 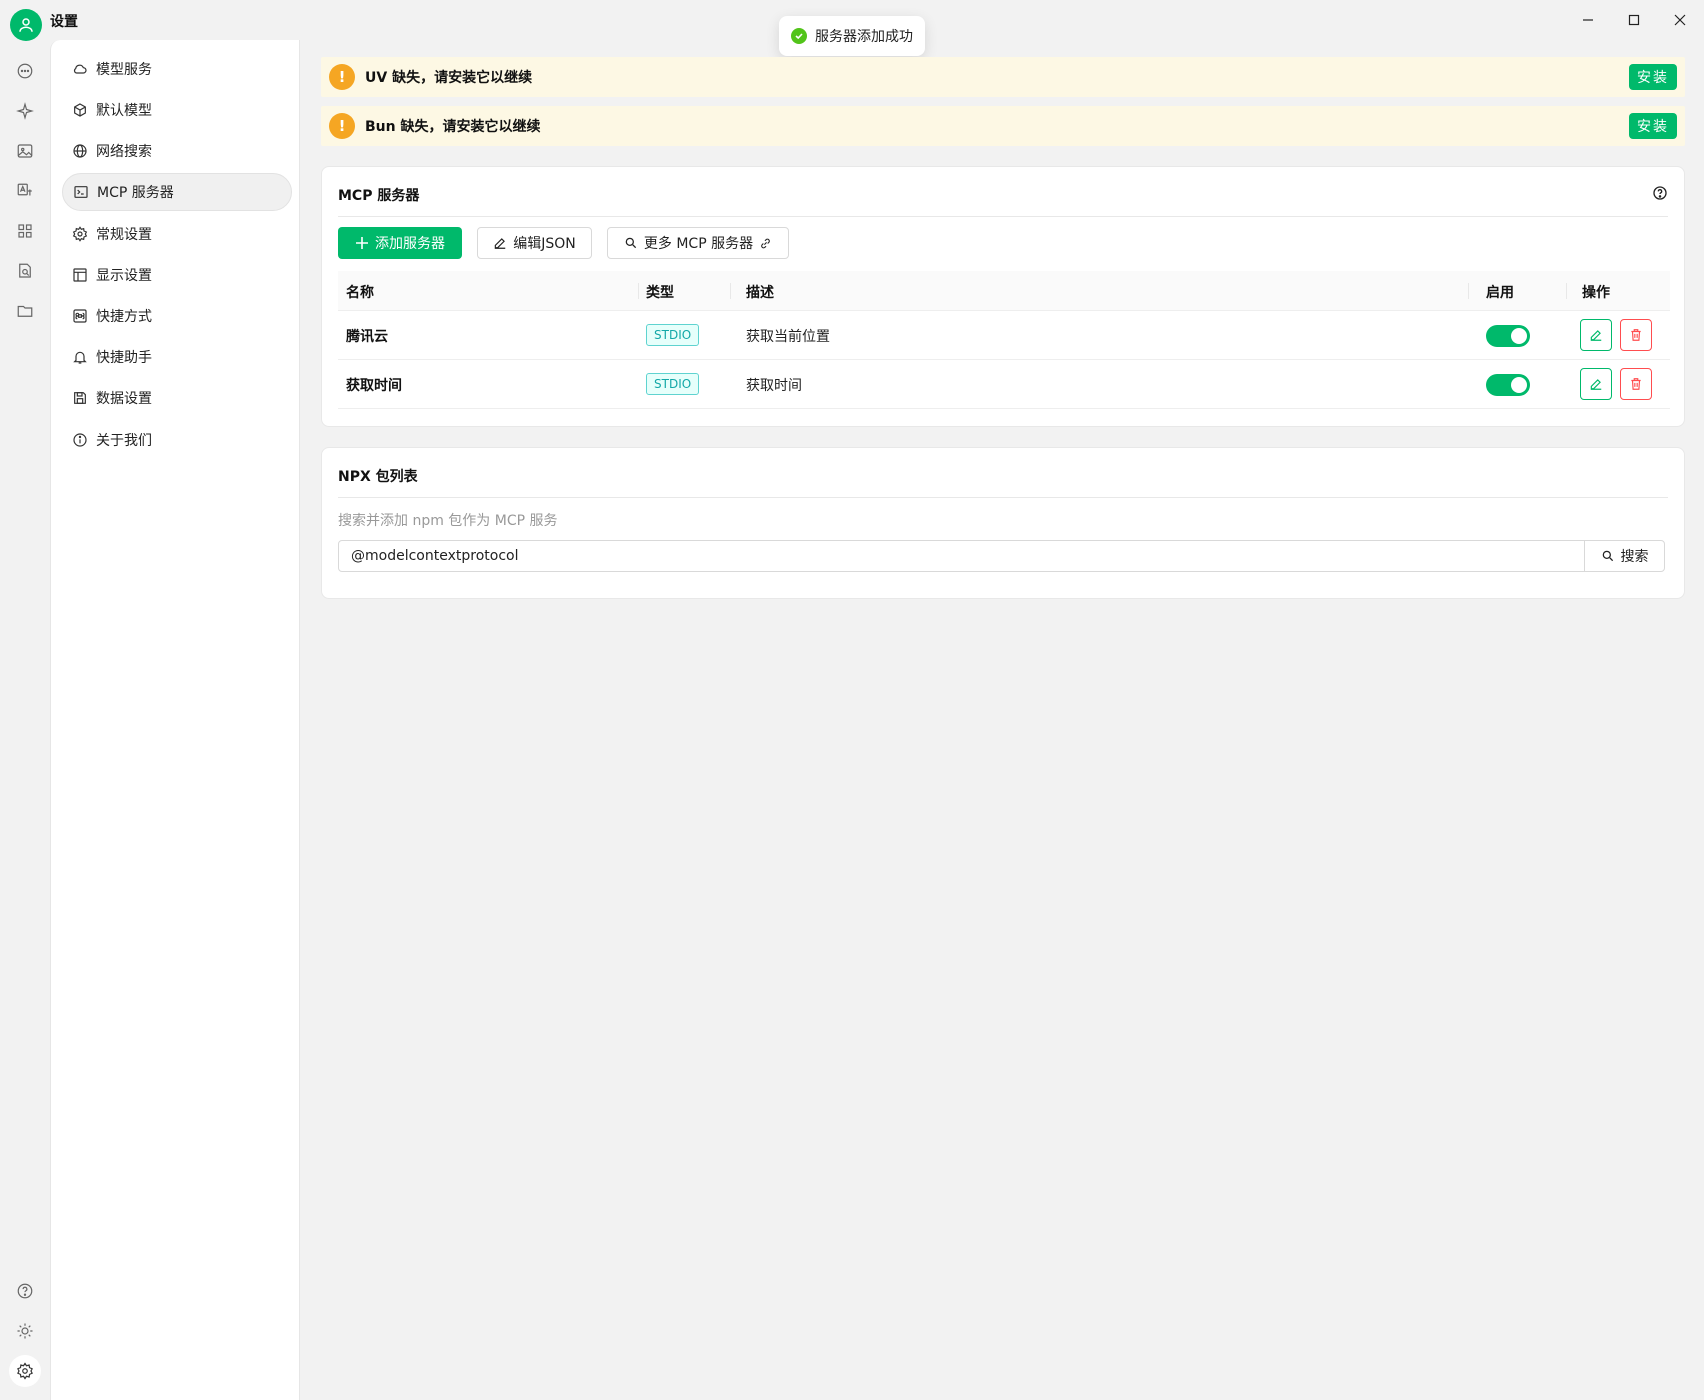 I want to click on server-name: 获取时间, so click(x=374, y=386).